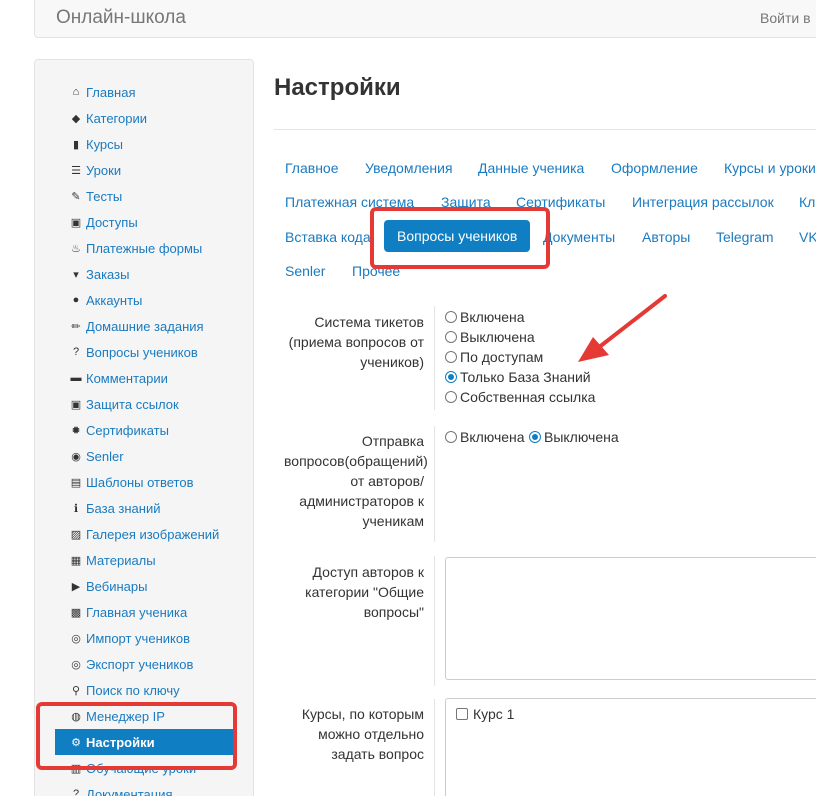  Describe the element at coordinates (622, 328) in the screenshot. I see `annotation-arrow-icon` at that location.